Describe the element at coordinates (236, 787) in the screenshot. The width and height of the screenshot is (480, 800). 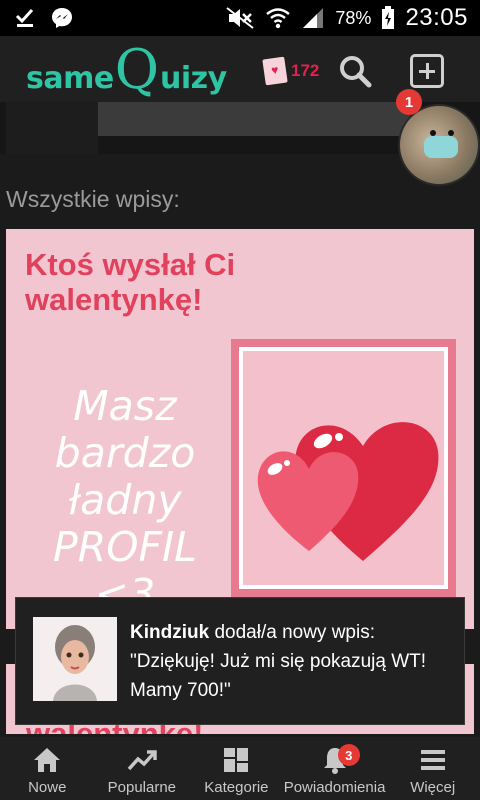
I see `nav-label: Kategorie` at that location.